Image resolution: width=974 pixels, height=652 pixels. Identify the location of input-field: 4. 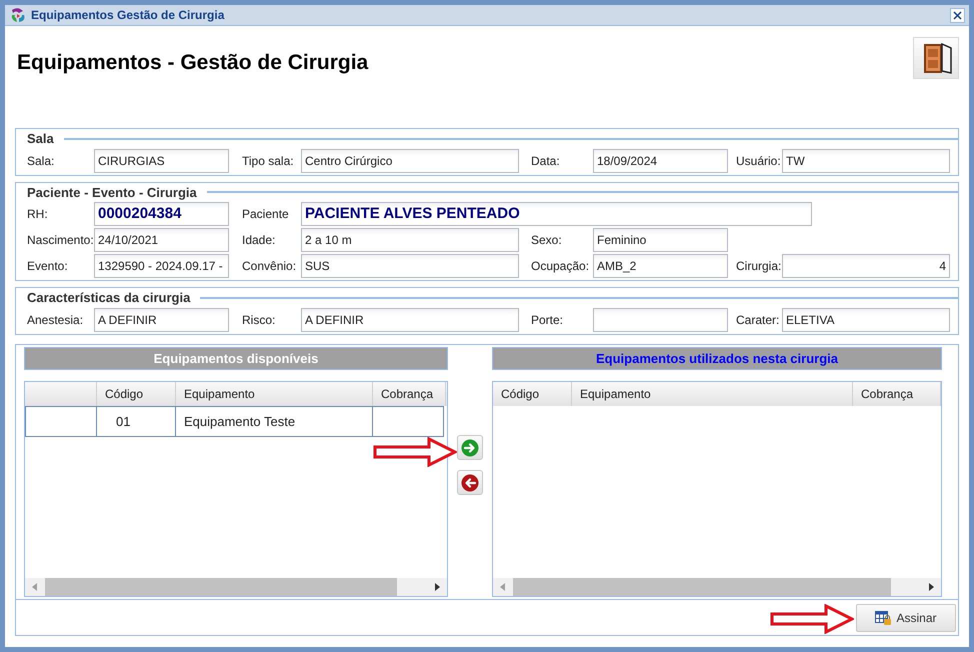
(866, 266).